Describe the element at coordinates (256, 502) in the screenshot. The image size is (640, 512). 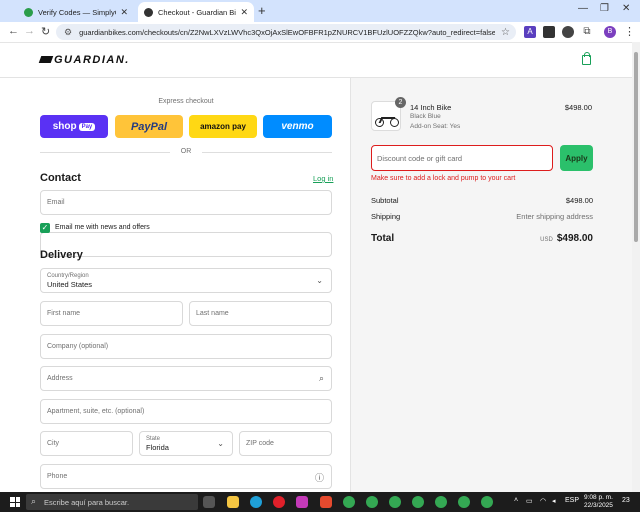
I see `edge-icon` at that location.